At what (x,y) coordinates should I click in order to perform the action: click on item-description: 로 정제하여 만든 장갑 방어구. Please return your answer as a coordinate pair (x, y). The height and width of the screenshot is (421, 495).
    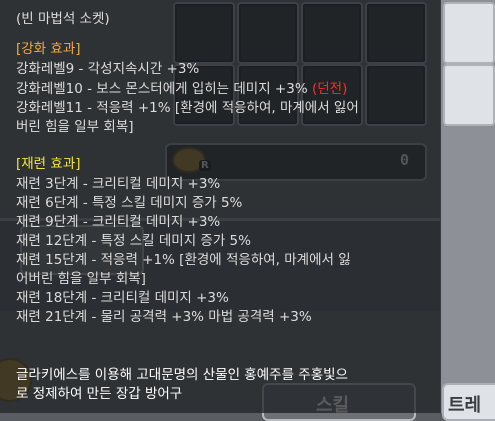
    Looking at the image, I should click on (99, 394).